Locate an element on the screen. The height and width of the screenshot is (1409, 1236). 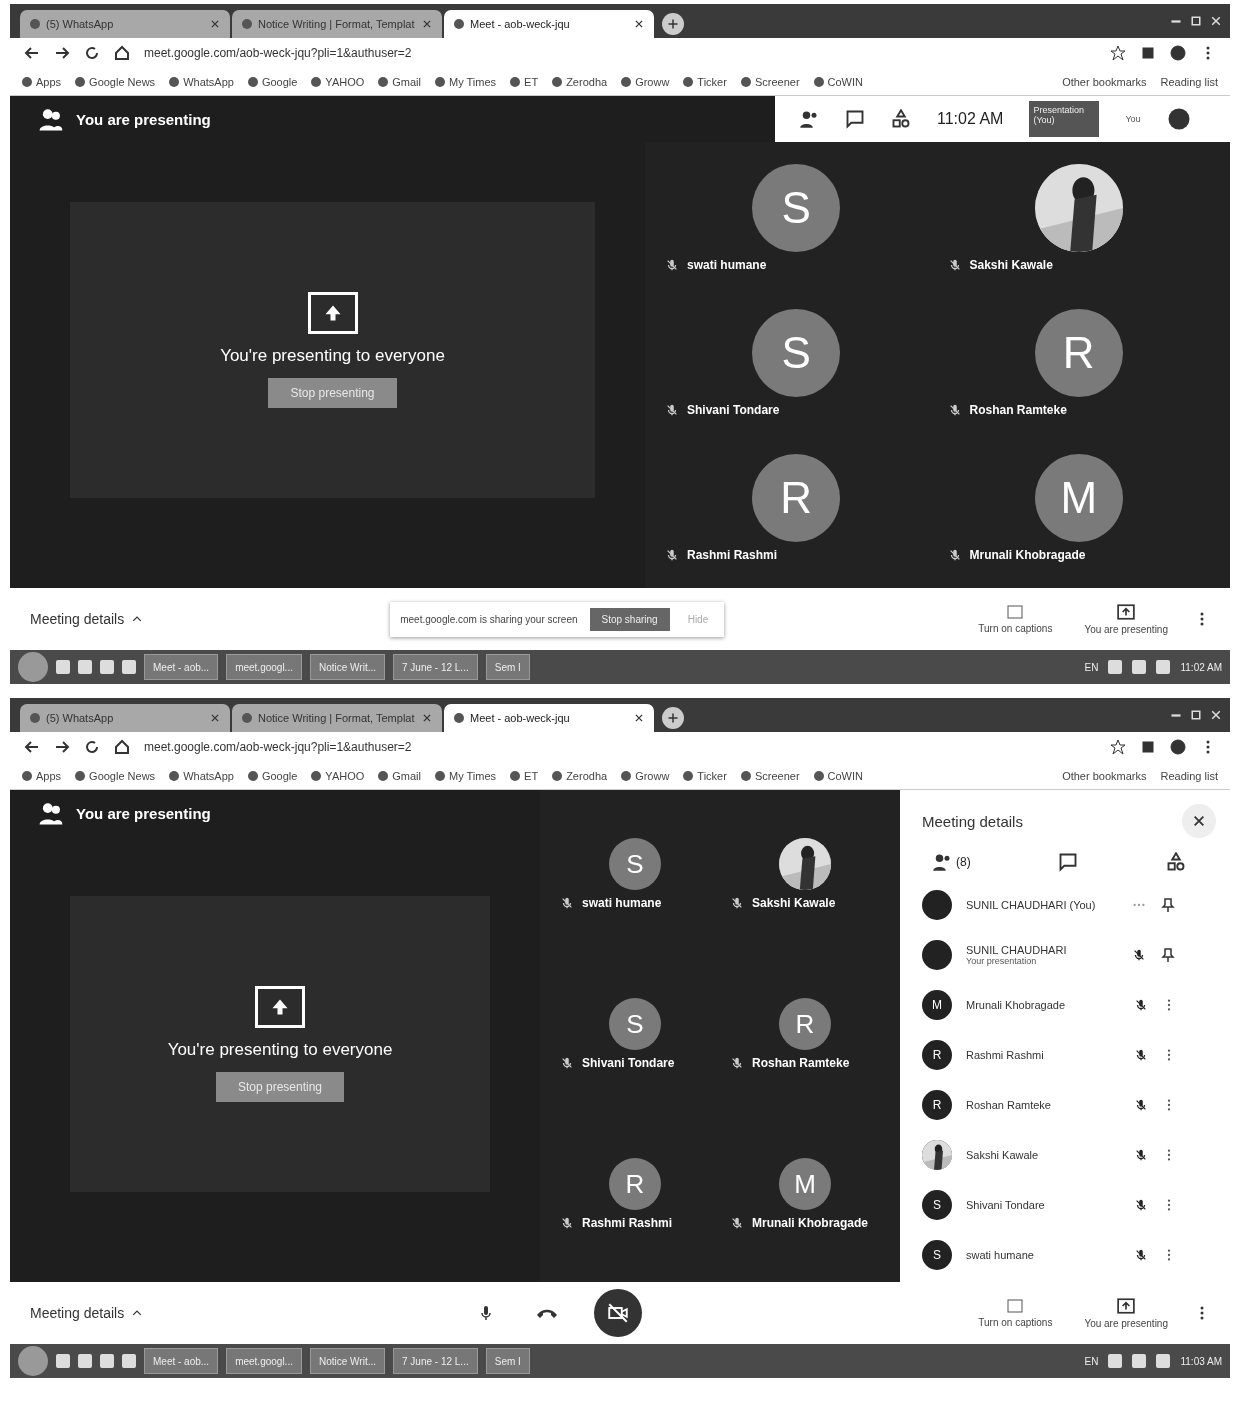
profile-icon is located at coordinates (1178, 747).